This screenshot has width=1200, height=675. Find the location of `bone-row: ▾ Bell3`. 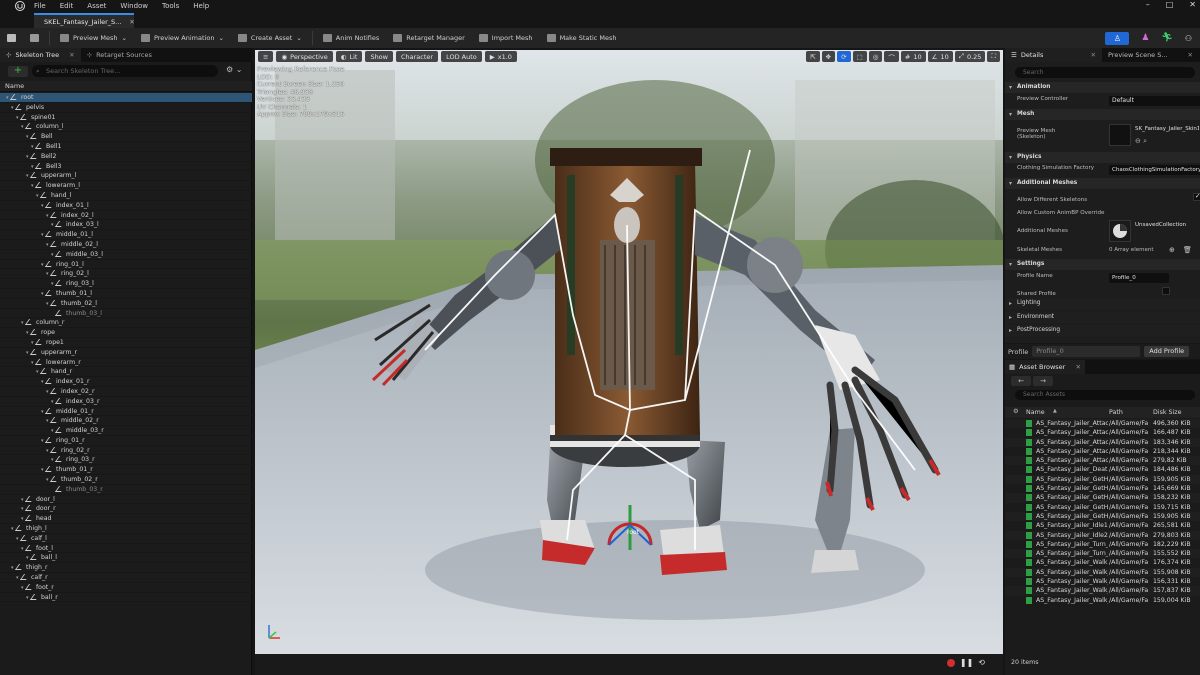

bone-row: ▾ Bell3 is located at coordinates (126, 167).